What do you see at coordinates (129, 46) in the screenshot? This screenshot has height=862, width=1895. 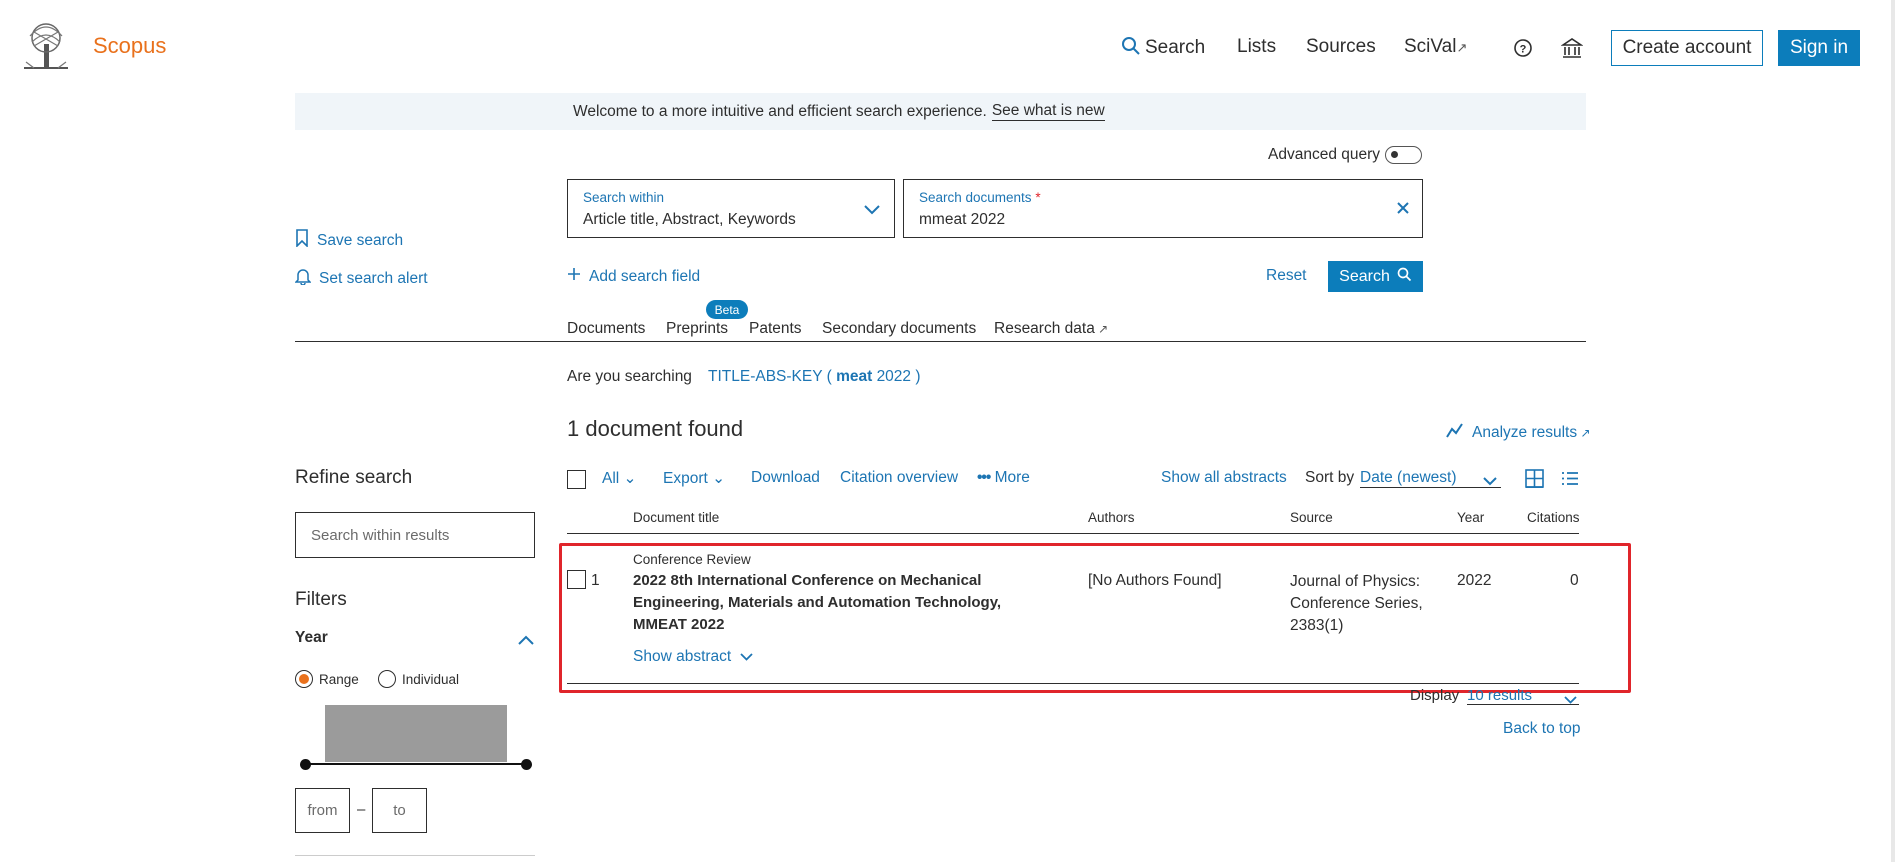 I see `scopus-logo-text: Scopus` at bounding box center [129, 46].